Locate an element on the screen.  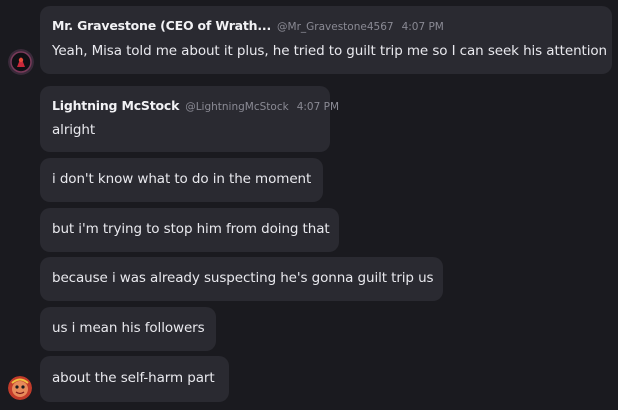
message-bubble: about the self-harm part is located at coordinates (134, 379).